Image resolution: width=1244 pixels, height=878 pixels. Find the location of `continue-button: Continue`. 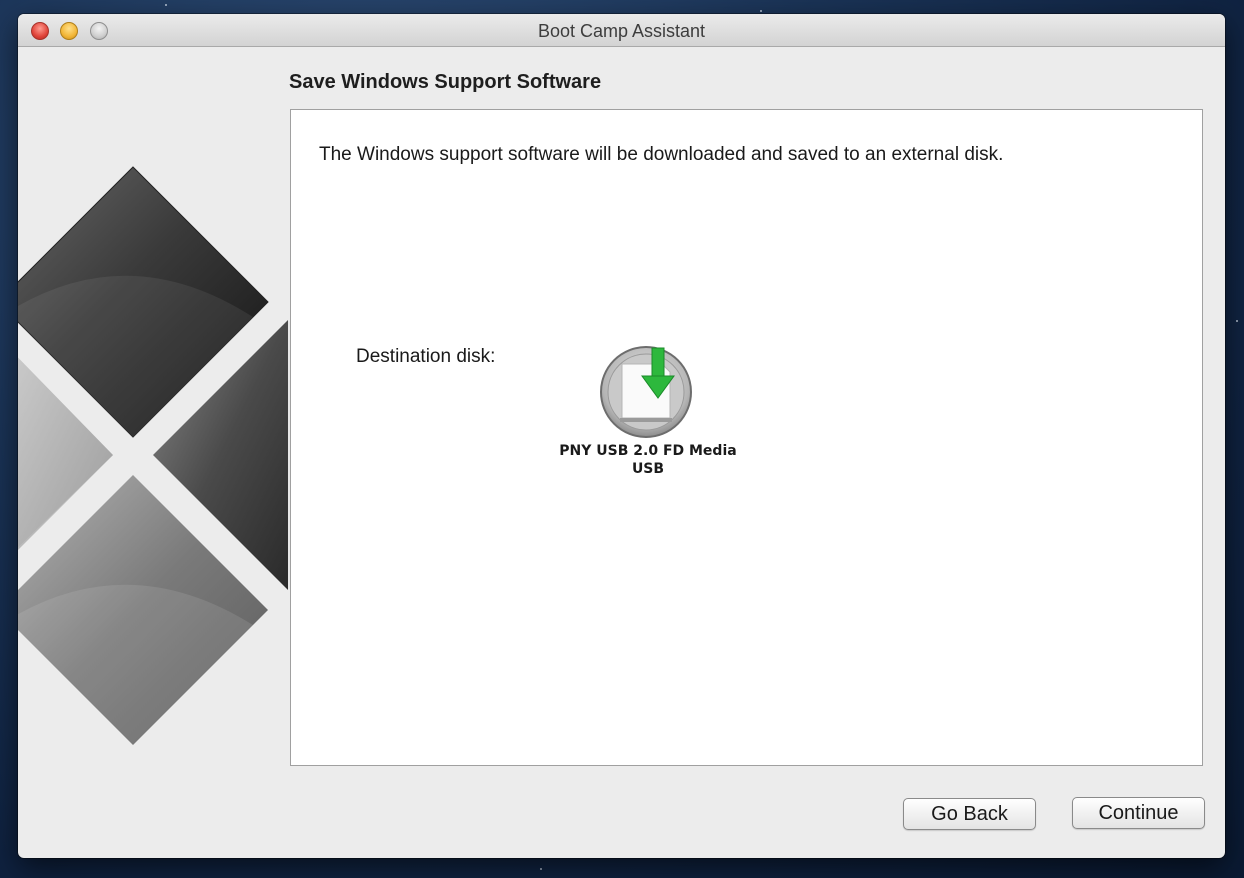

continue-button: Continue is located at coordinates (1138, 813).